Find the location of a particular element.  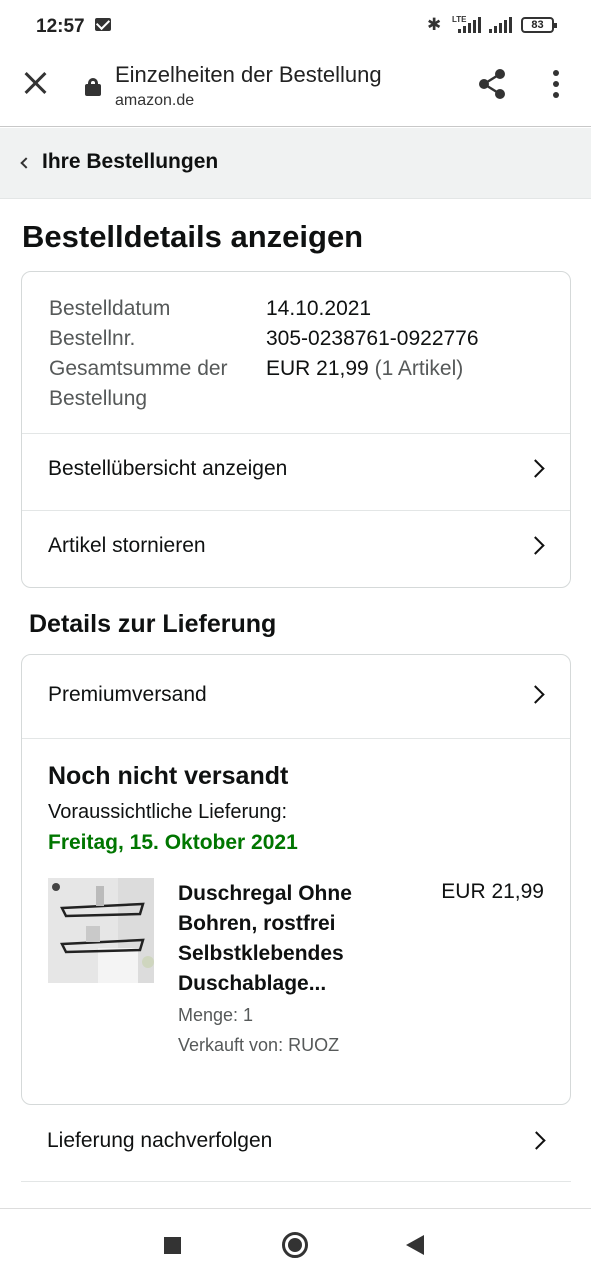

view-order-summary-link: Bestellübersicht anzeigen is located at coordinates (296, 471).